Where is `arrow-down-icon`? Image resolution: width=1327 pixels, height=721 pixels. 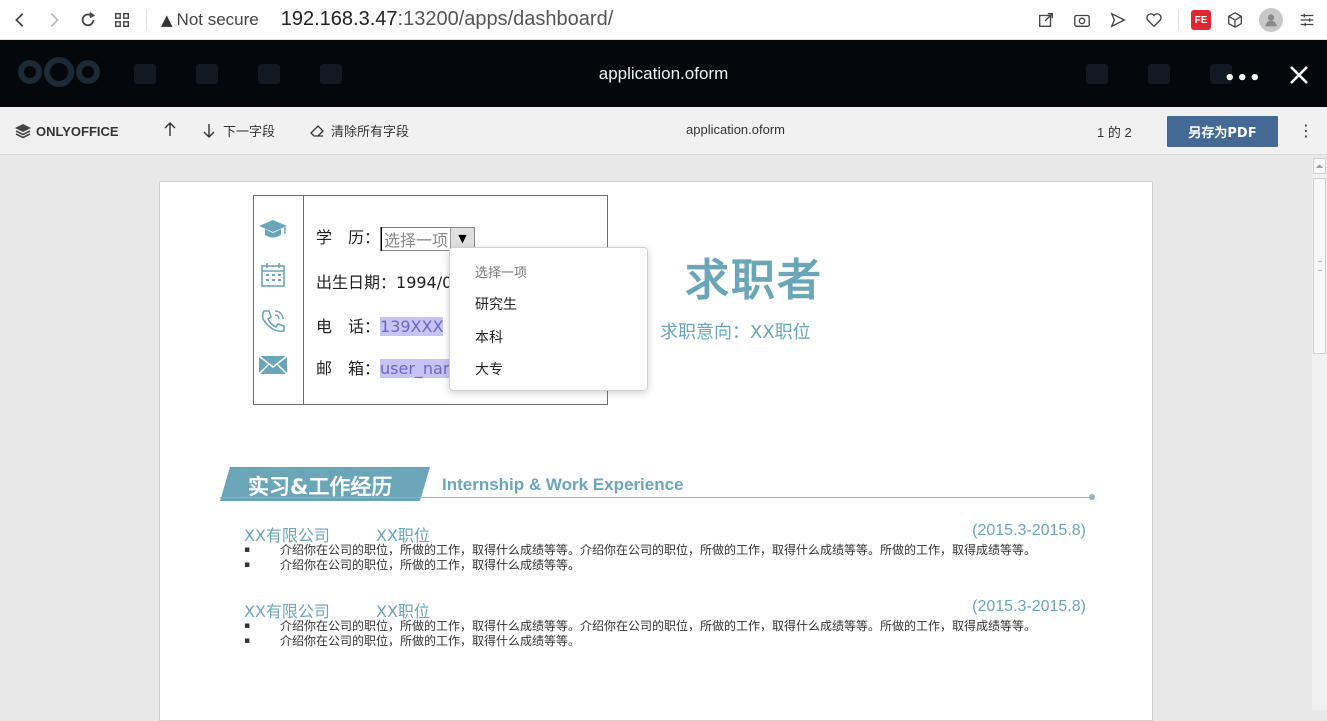
arrow-down-icon is located at coordinates (209, 130).